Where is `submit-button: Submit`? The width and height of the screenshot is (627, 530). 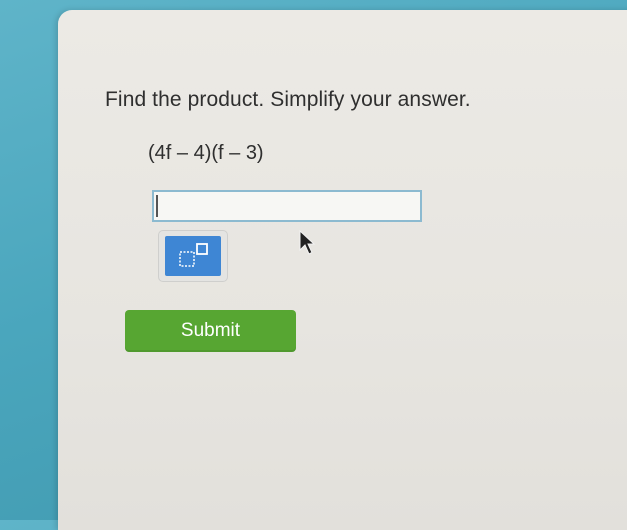 submit-button: Submit is located at coordinates (210, 331).